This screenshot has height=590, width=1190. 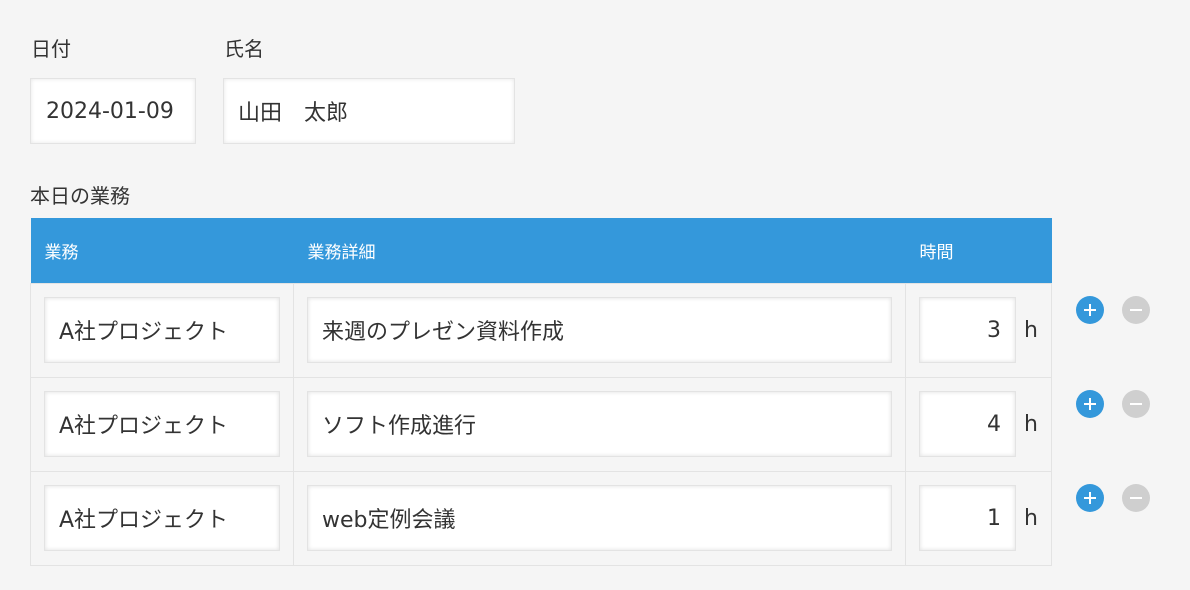 I want to click on table-row: A社プロジェクト web定例会議 1 h, so click(x=541, y=518).